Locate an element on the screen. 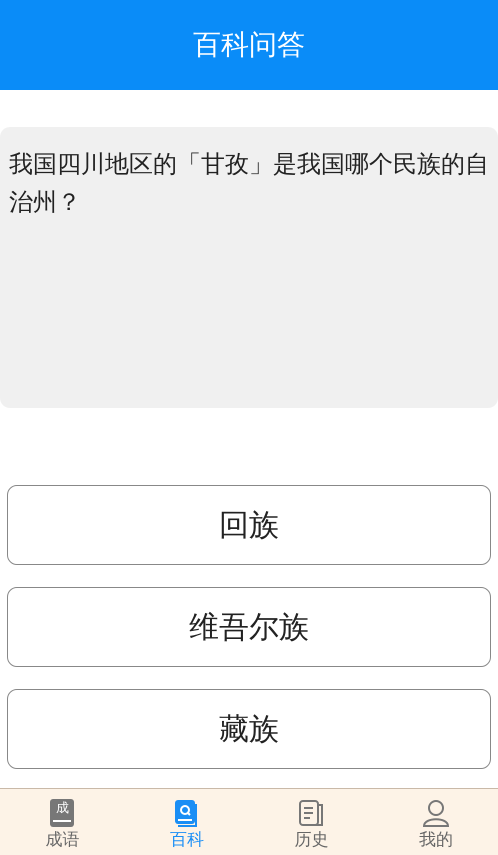 This screenshot has width=498, height=855. document-icon is located at coordinates (311, 812).